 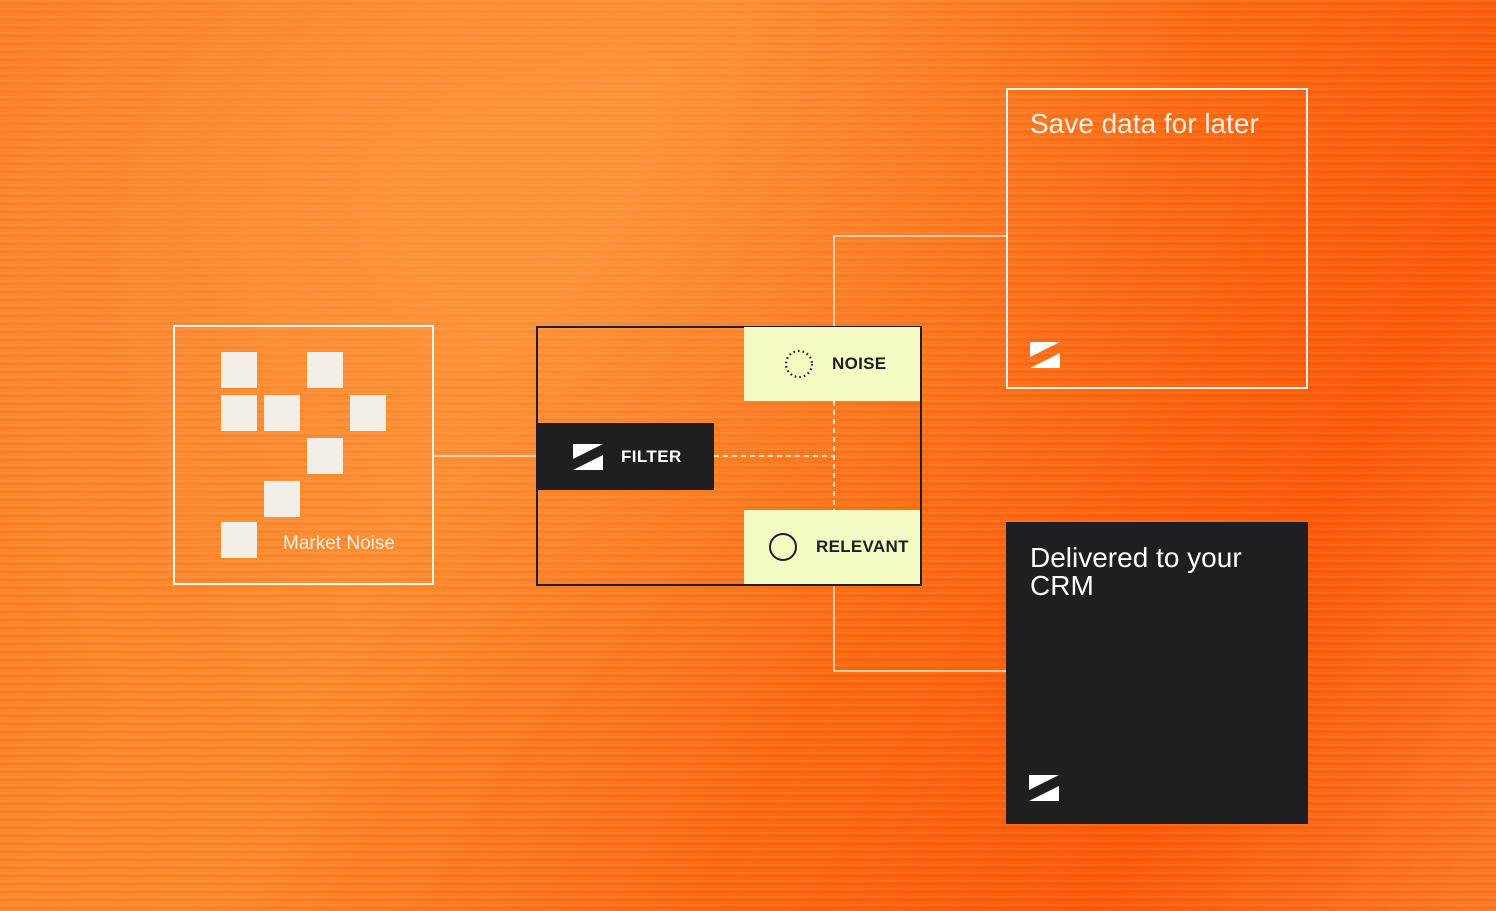 What do you see at coordinates (339, 543) in the screenshot?
I see `market-noise-label: Market Noise` at bounding box center [339, 543].